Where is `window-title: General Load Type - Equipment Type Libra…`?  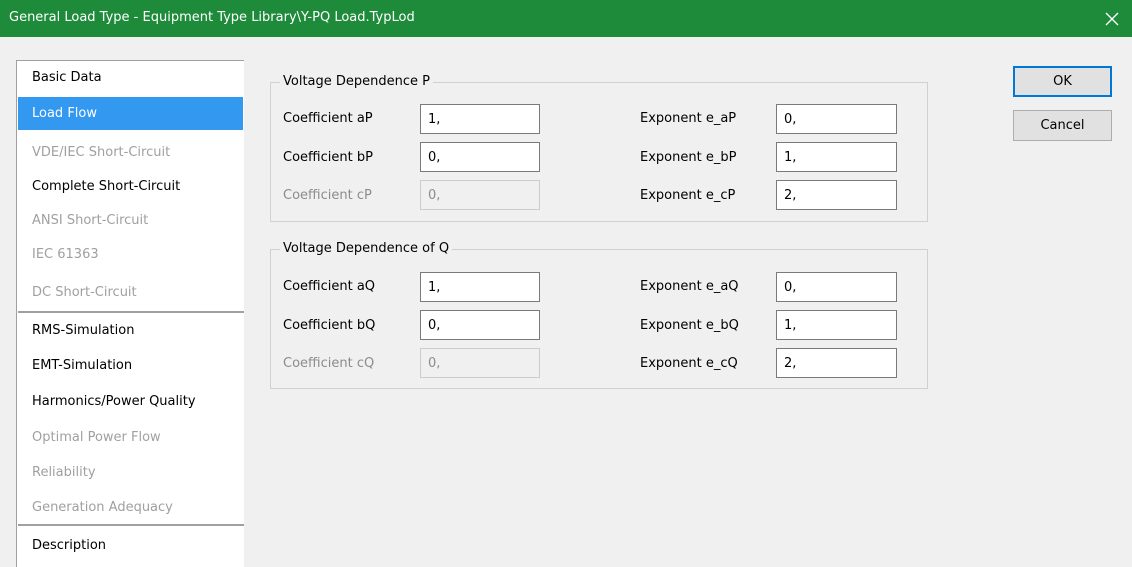 window-title: General Load Type - Equipment Type Libra… is located at coordinates (212, 17).